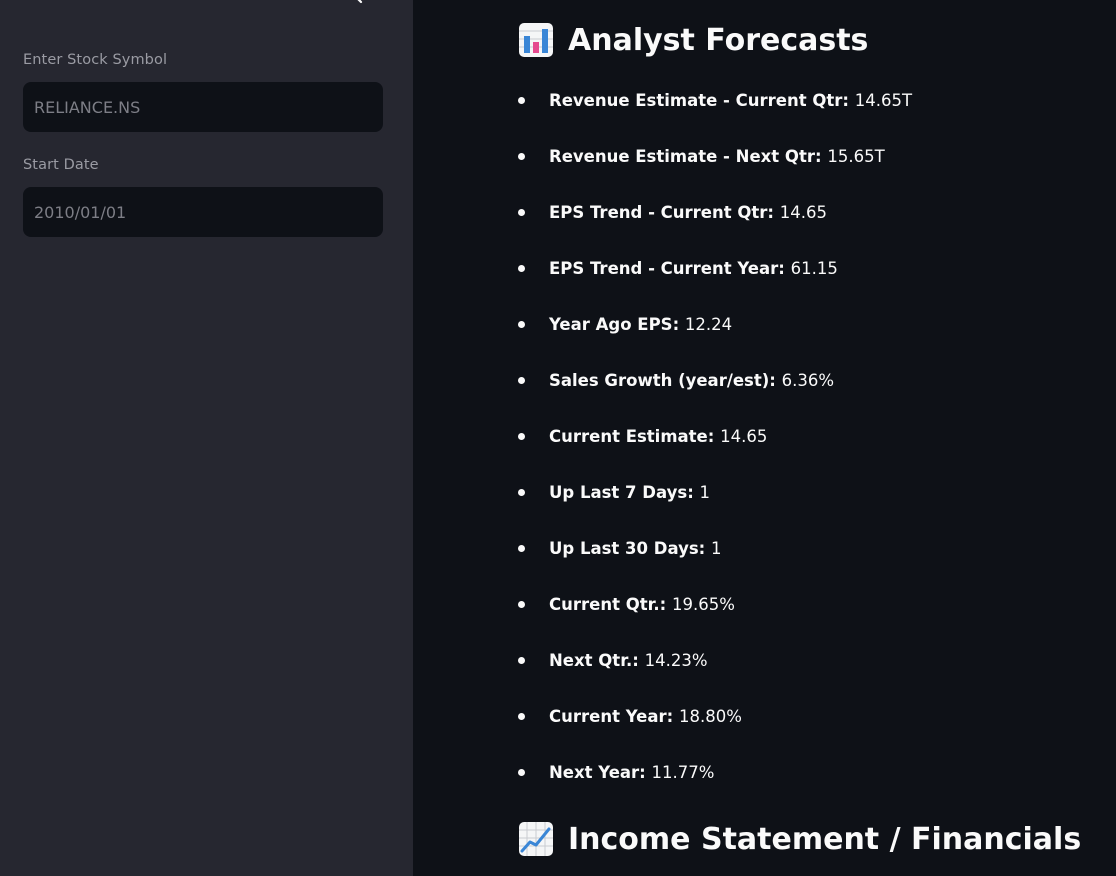 This screenshot has height=876, width=1116. Describe the element at coordinates (659, 380) in the screenshot. I see `item-key: Sales Growth (year/est)` at that location.